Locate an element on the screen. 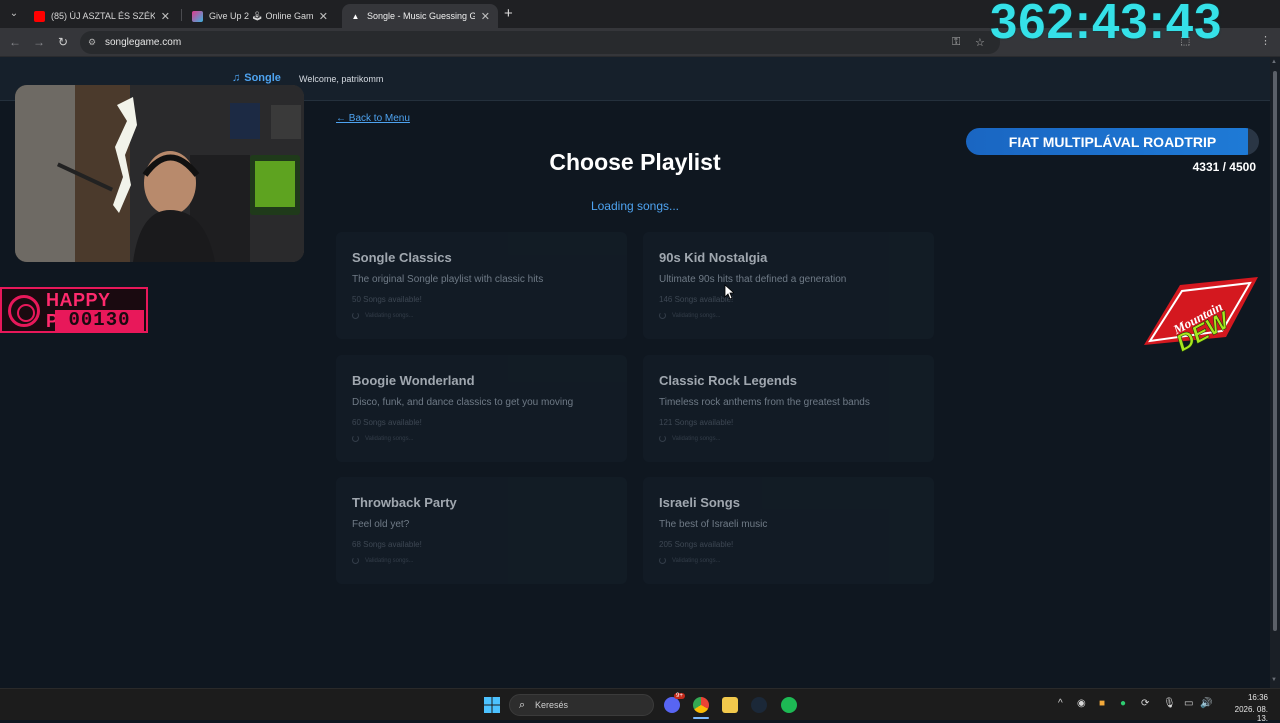 The image size is (1280, 723). network-icon: ▭ is located at coordinates (1188, 703).